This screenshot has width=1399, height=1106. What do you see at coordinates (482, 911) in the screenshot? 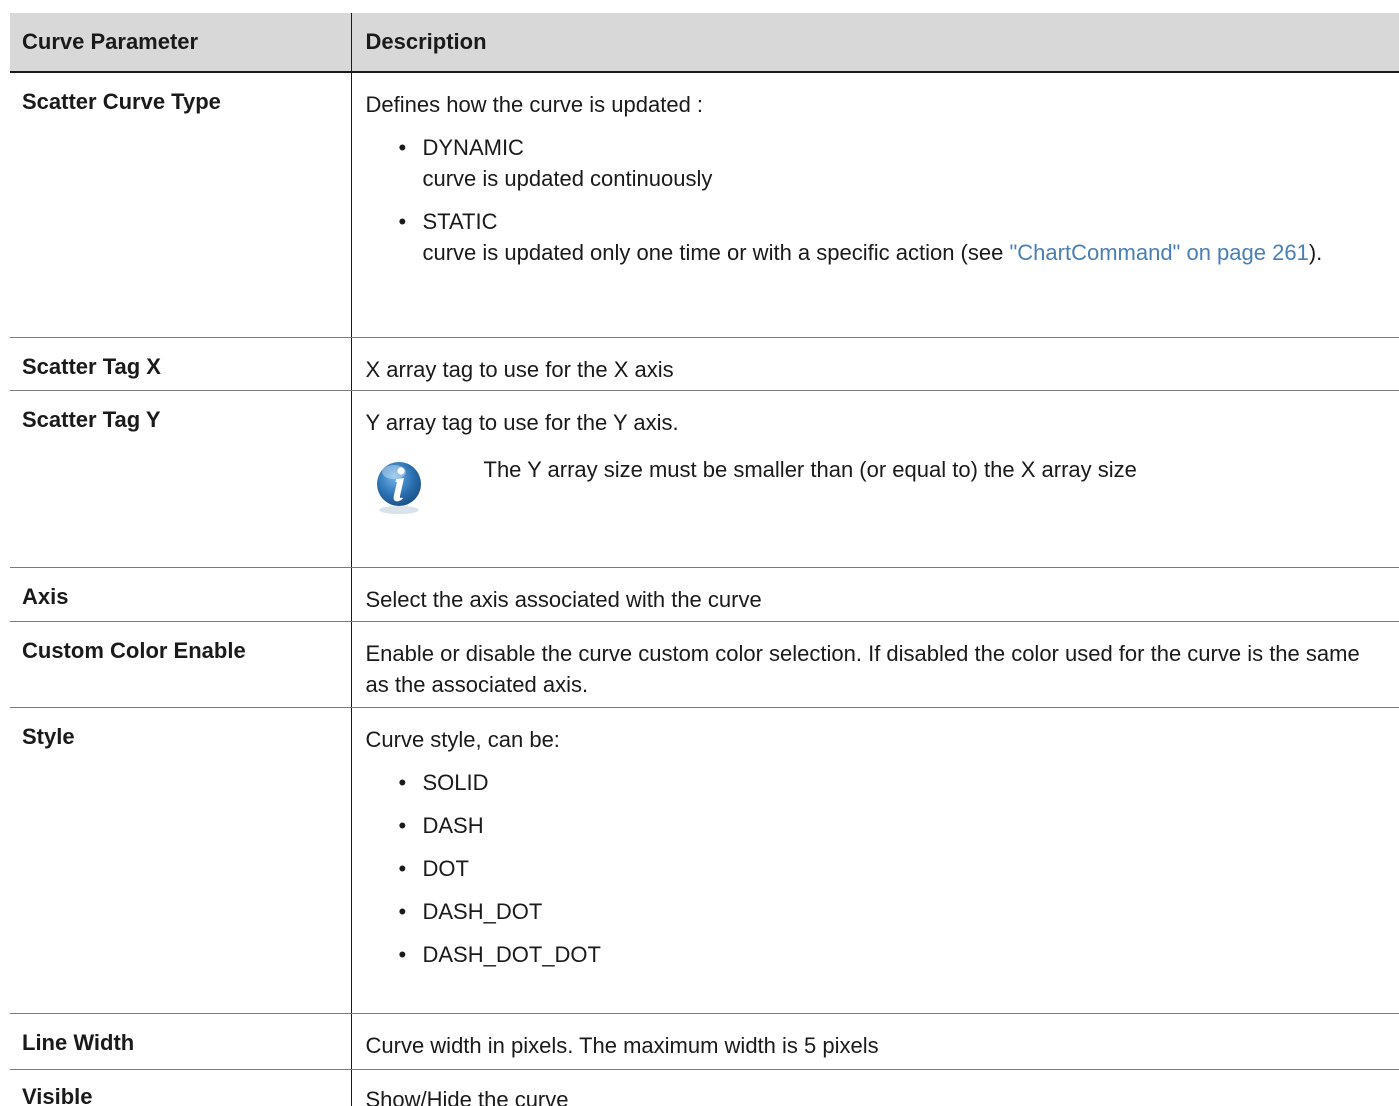
I see `style-option: DASH_DOT` at bounding box center [482, 911].